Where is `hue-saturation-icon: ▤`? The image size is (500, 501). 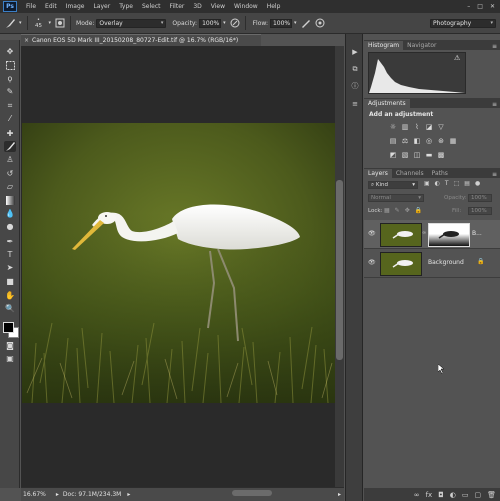
hue-saturation-icon: ▤ is located at coordinates (393, 140).